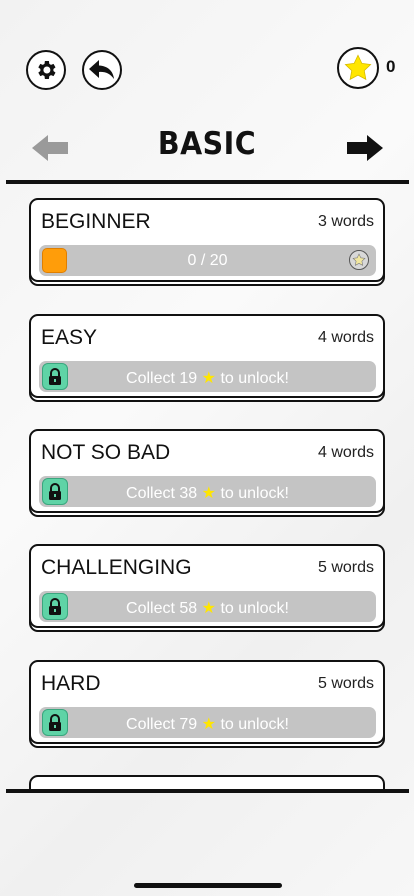 This screenshot has height=896, width=414. I want to click on card-face: BEGINNER 3 words 0 / 20, so click(207, 240).